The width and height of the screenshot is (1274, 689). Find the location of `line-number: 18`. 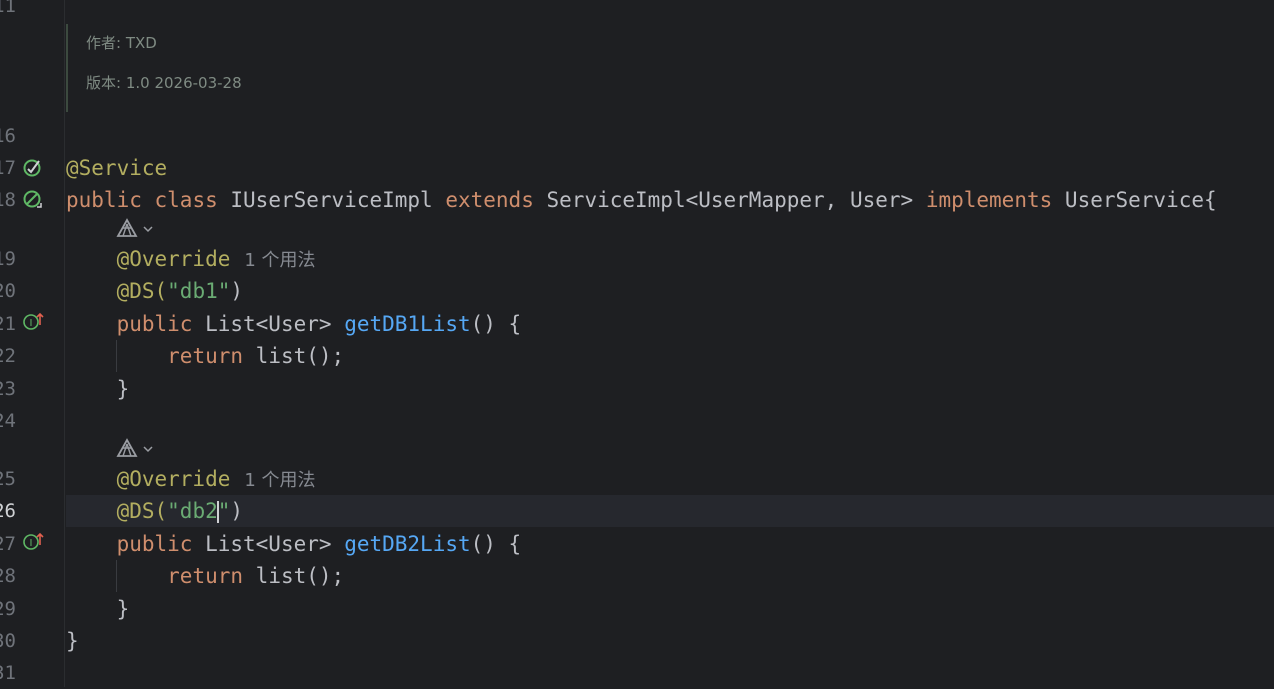

line-number: 18 is located at coordinates (8, 200).